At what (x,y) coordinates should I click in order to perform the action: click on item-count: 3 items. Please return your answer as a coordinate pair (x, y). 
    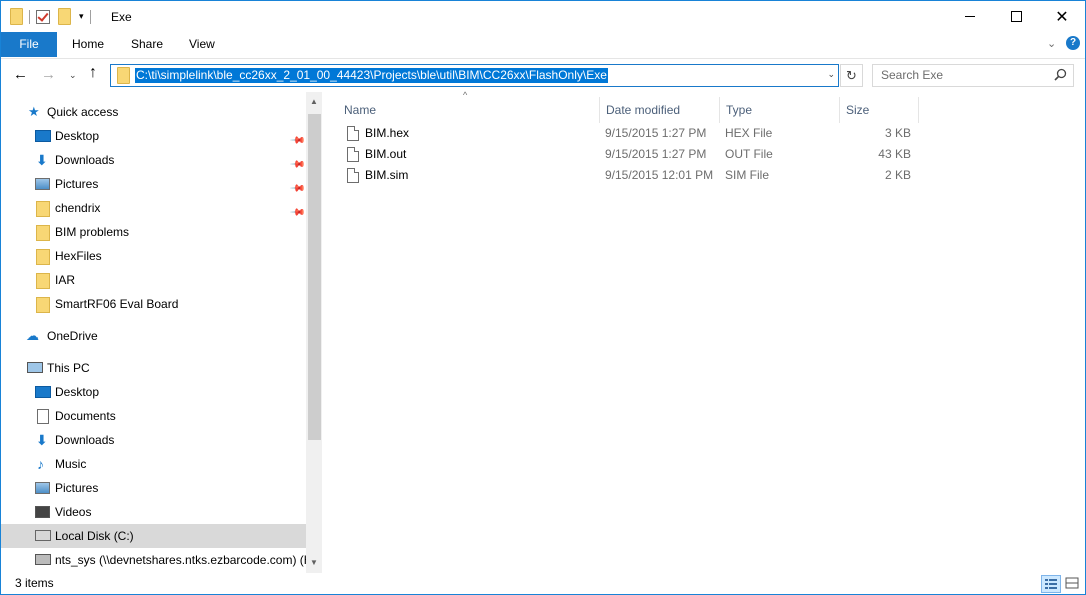
    Looking at the image, I should click on (34, 583).